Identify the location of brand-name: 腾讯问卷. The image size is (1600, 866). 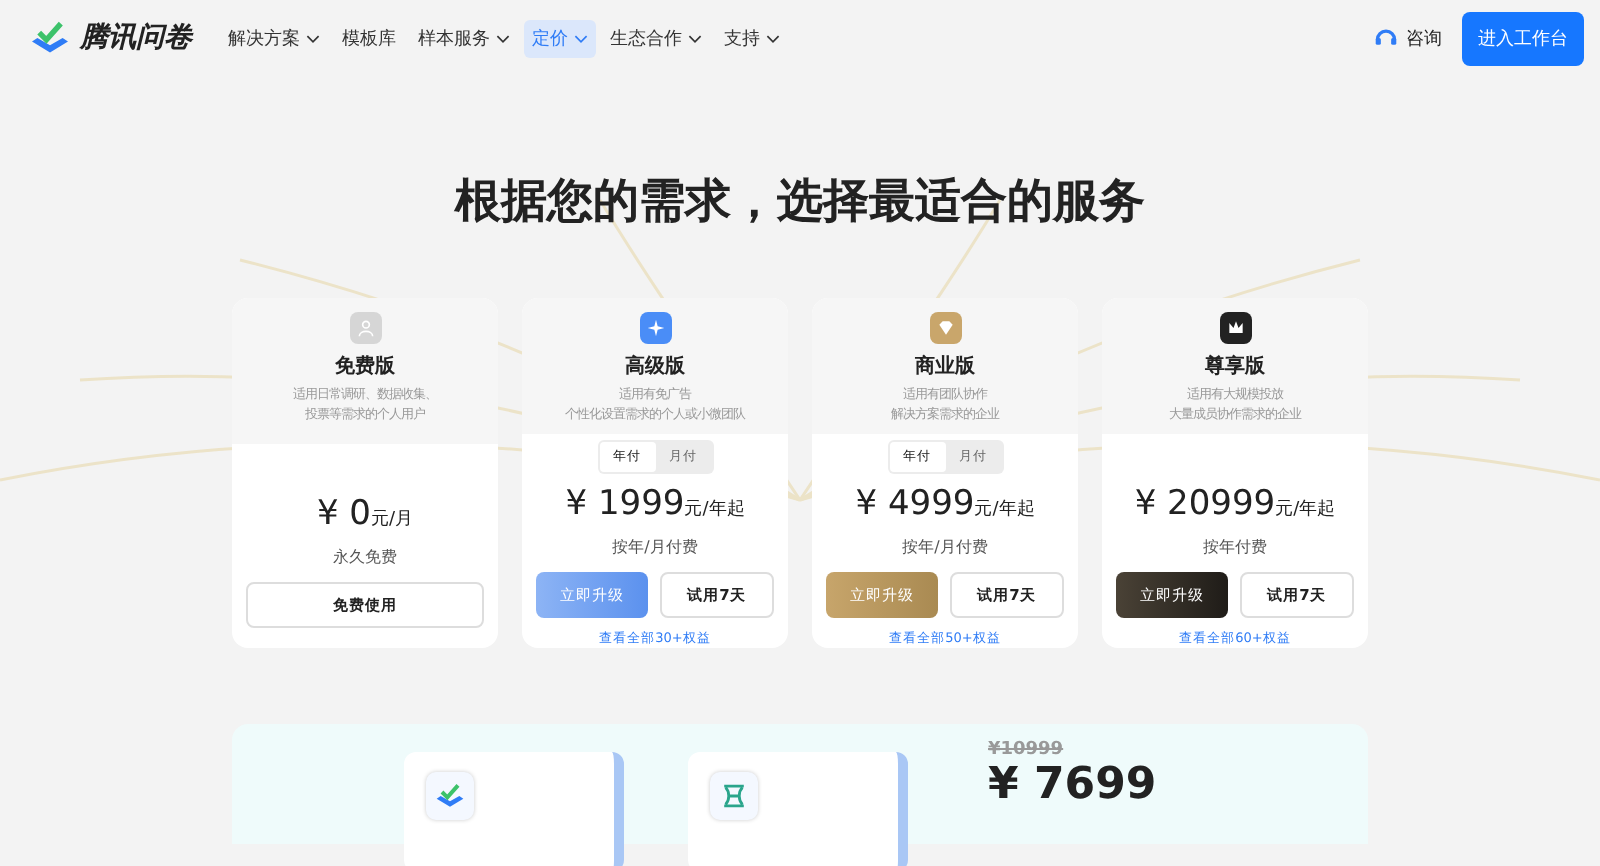
(136, 38).